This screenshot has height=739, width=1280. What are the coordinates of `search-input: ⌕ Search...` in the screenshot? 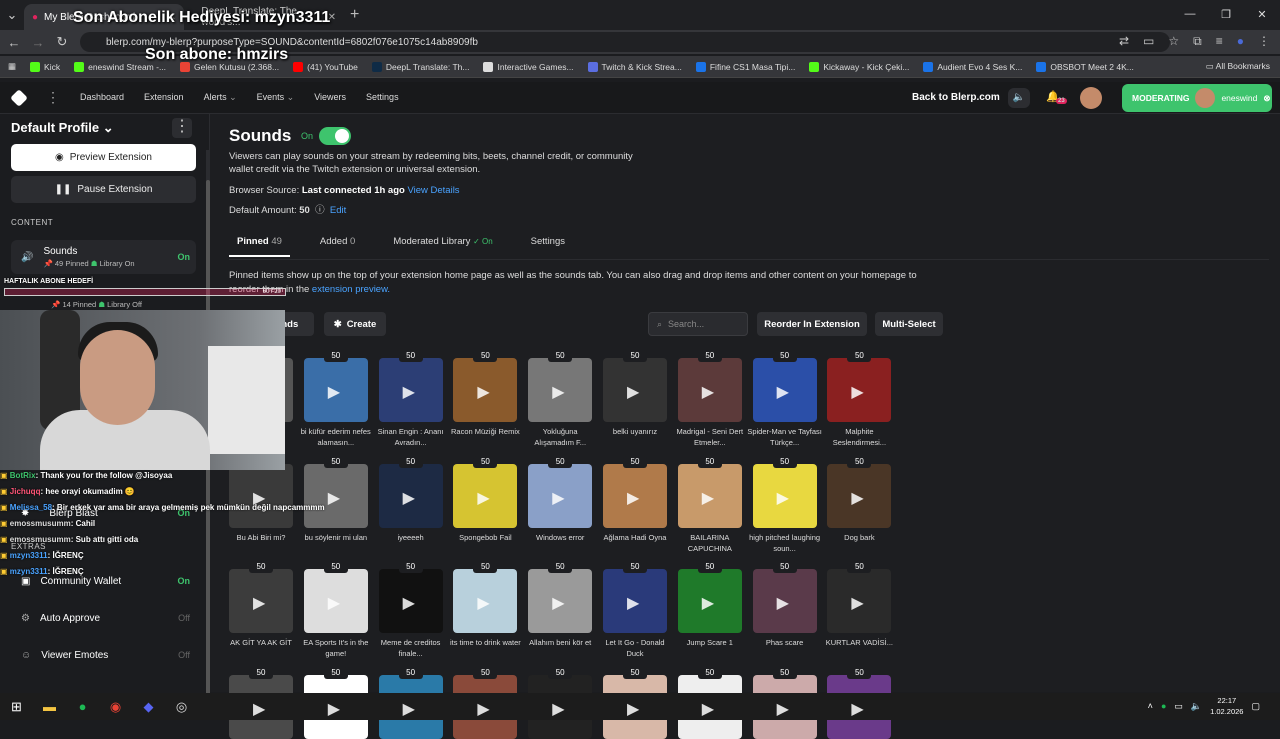 It's located at (698, 324).